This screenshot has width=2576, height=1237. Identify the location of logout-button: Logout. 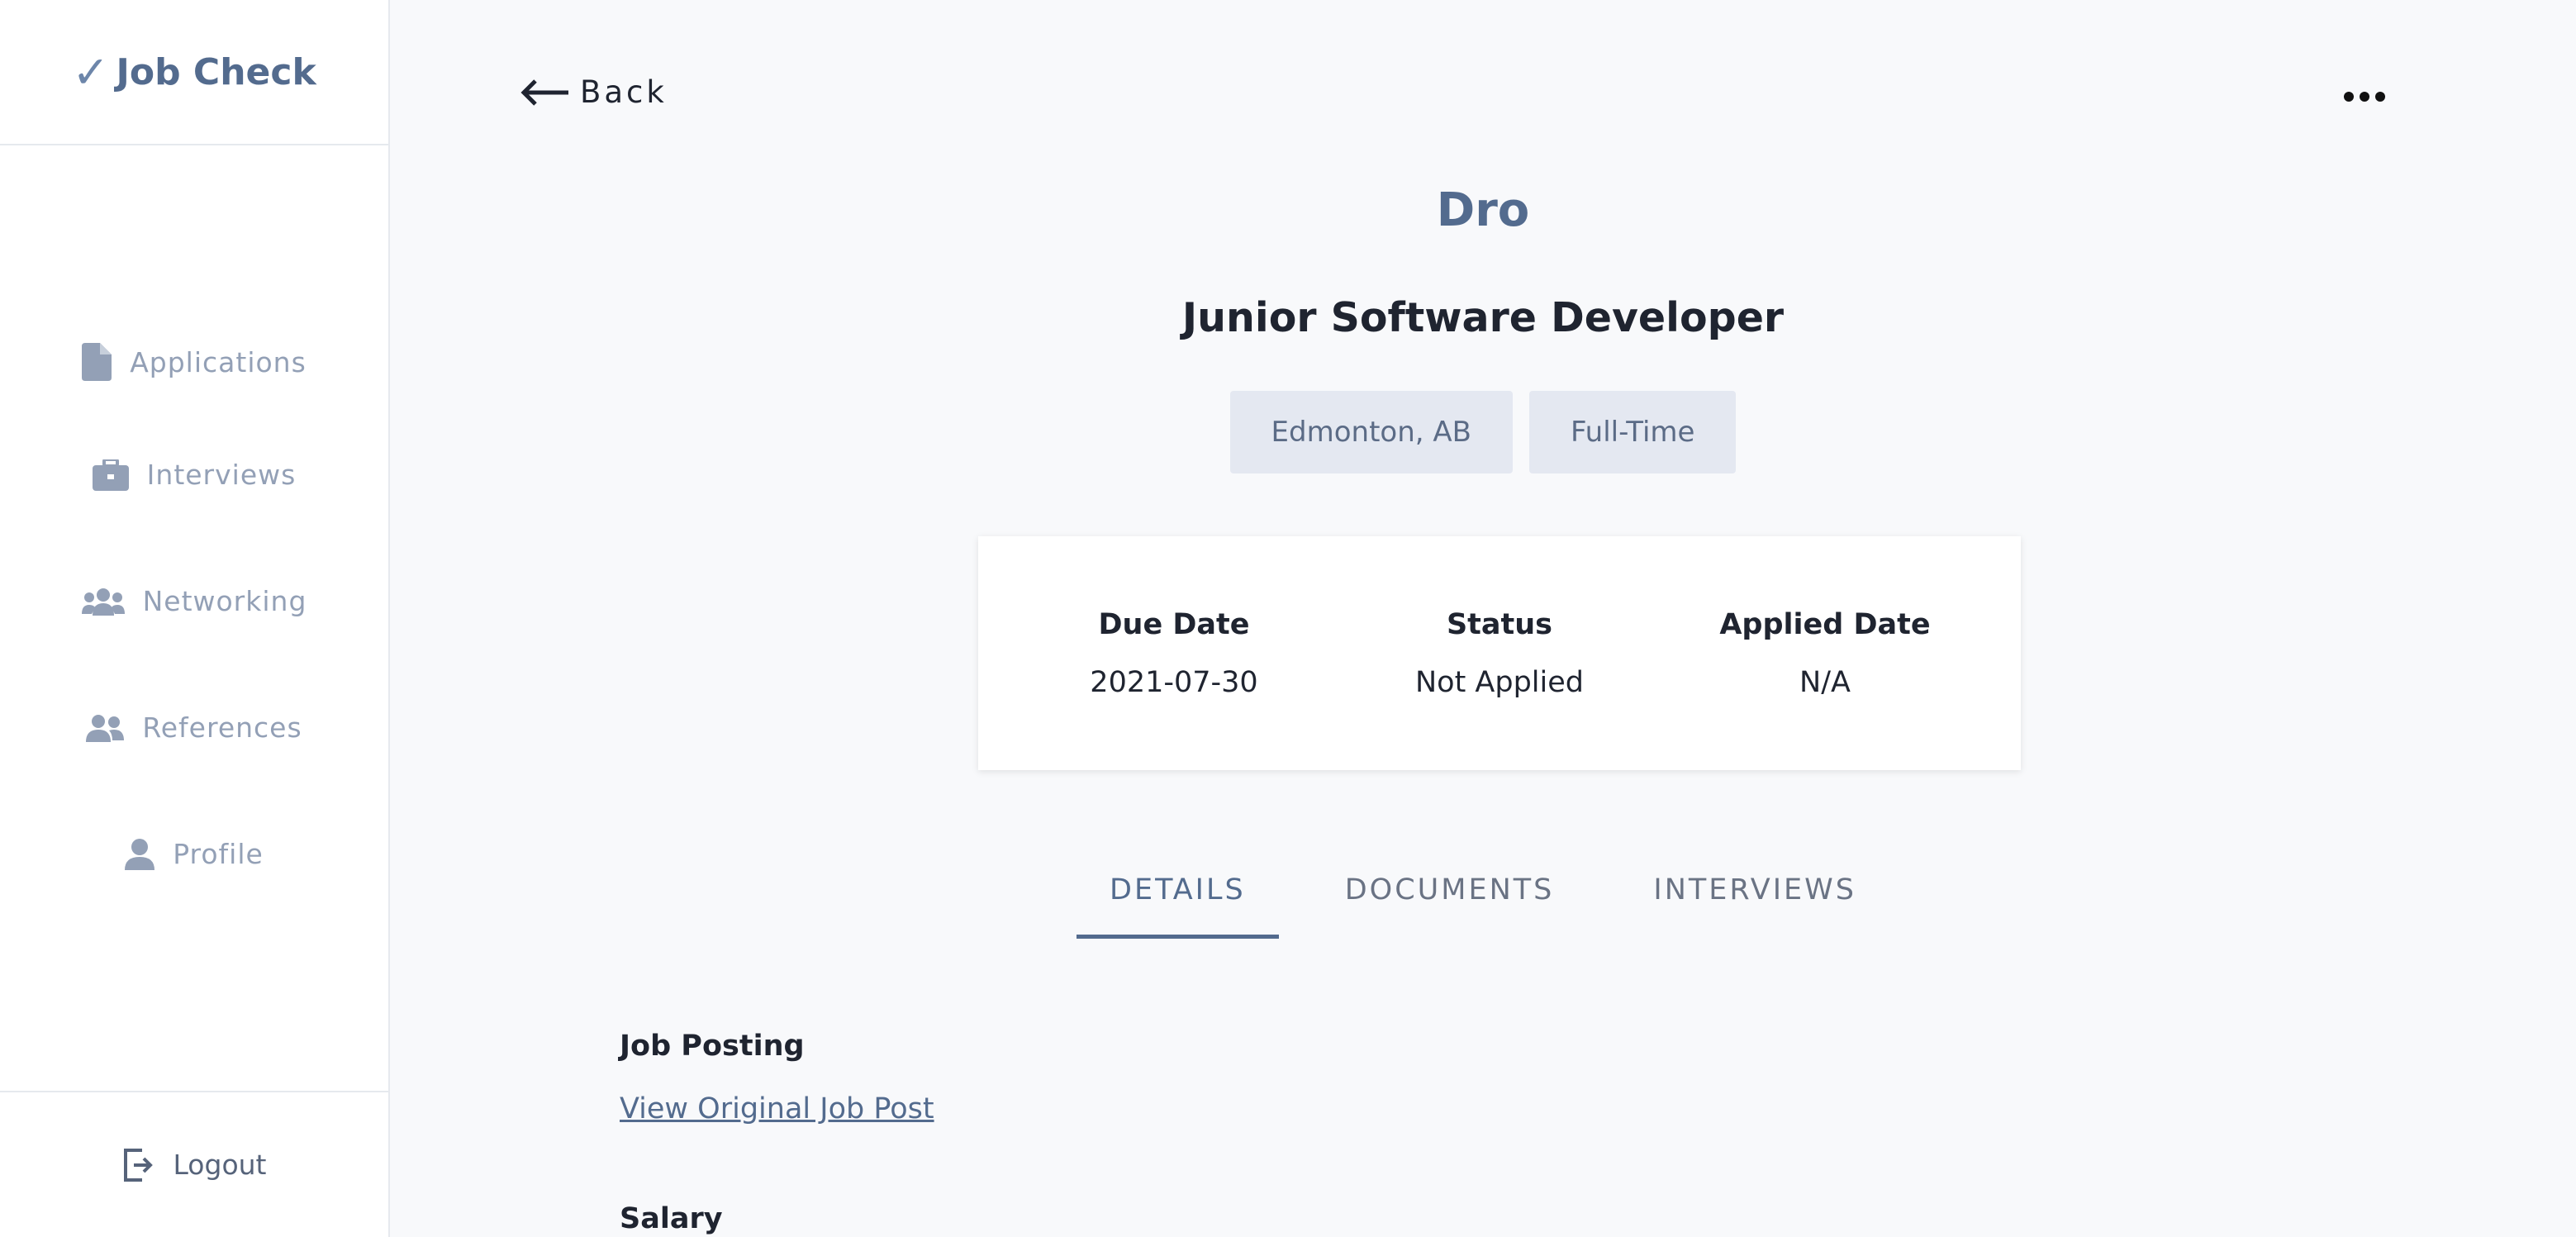
(194, 1164).